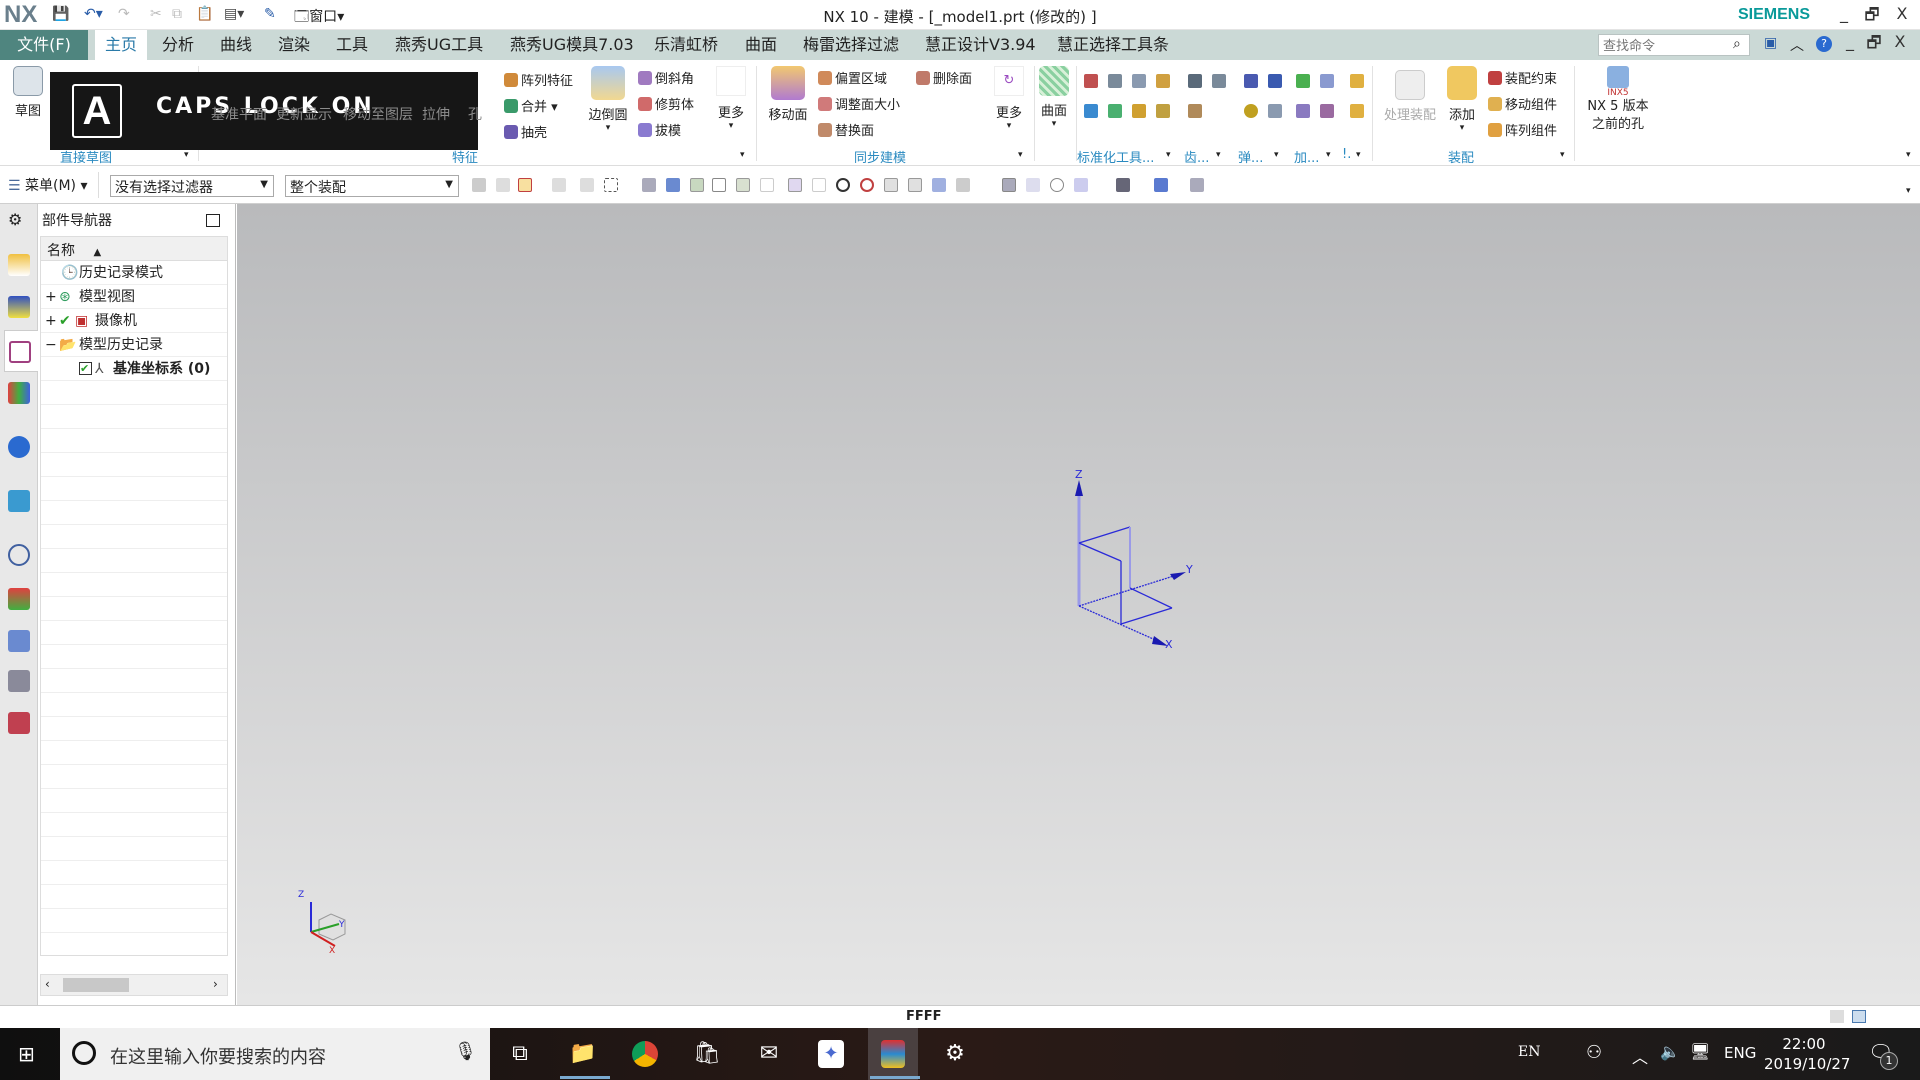 The image size is (1920, 1080). What do you see at coordinates (44, 45) in the screenshot?
I see `file-menu-button: 文件(F)` at bounding box center [44, 45].